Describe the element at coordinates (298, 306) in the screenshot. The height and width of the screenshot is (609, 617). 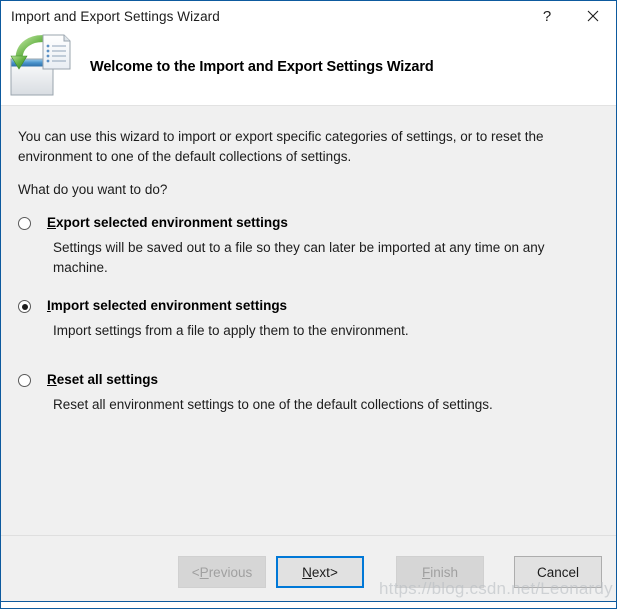
I see `radio-option-import: Import selected environment settings` at that location.